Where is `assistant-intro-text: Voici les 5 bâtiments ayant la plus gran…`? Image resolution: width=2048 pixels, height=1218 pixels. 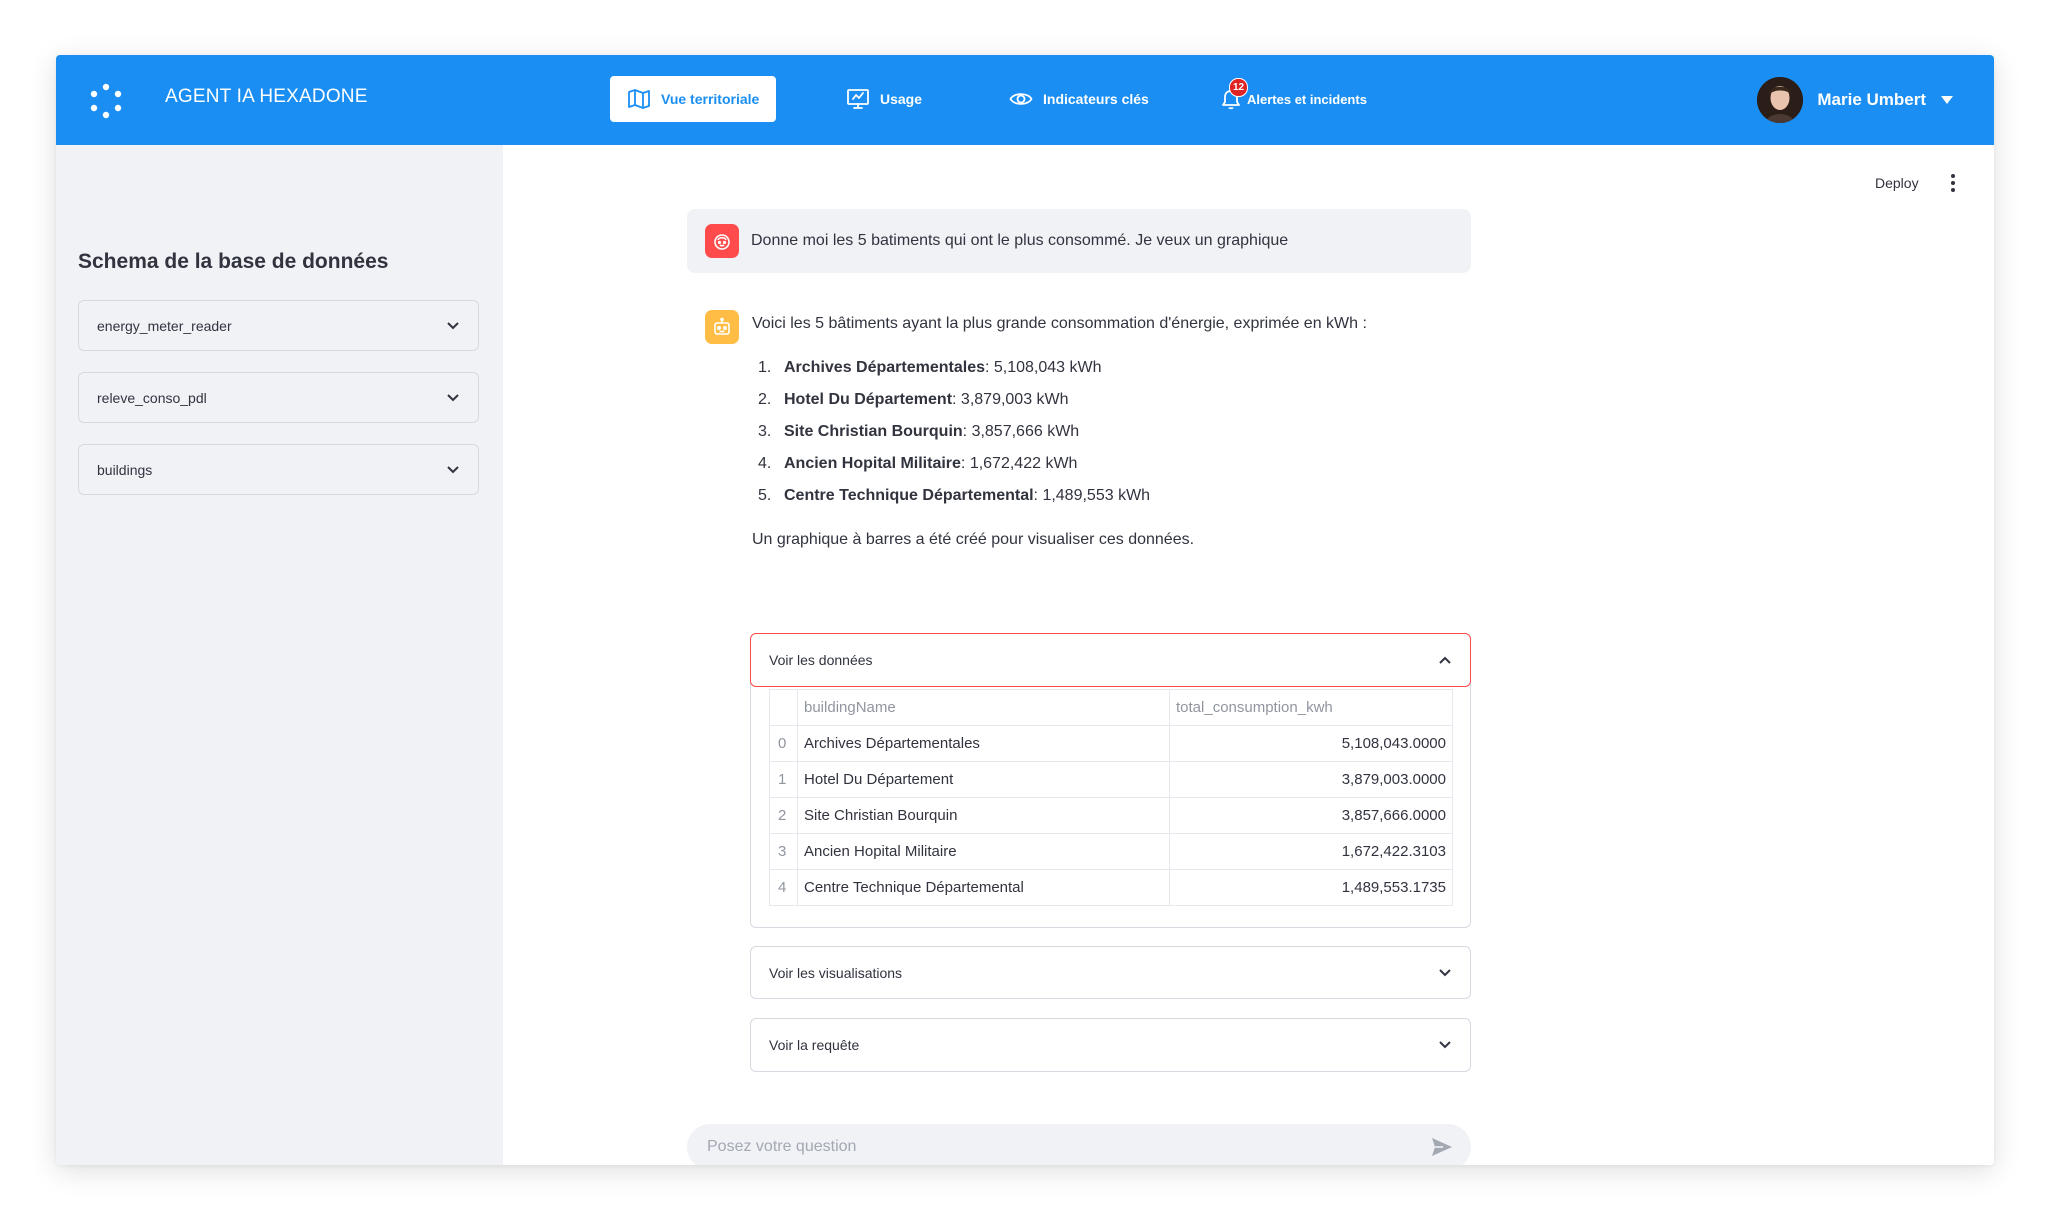 assistant-intro-text: Voici les 5 bâtiments ayant la plus gran… is located at coordinates (1059, 323).